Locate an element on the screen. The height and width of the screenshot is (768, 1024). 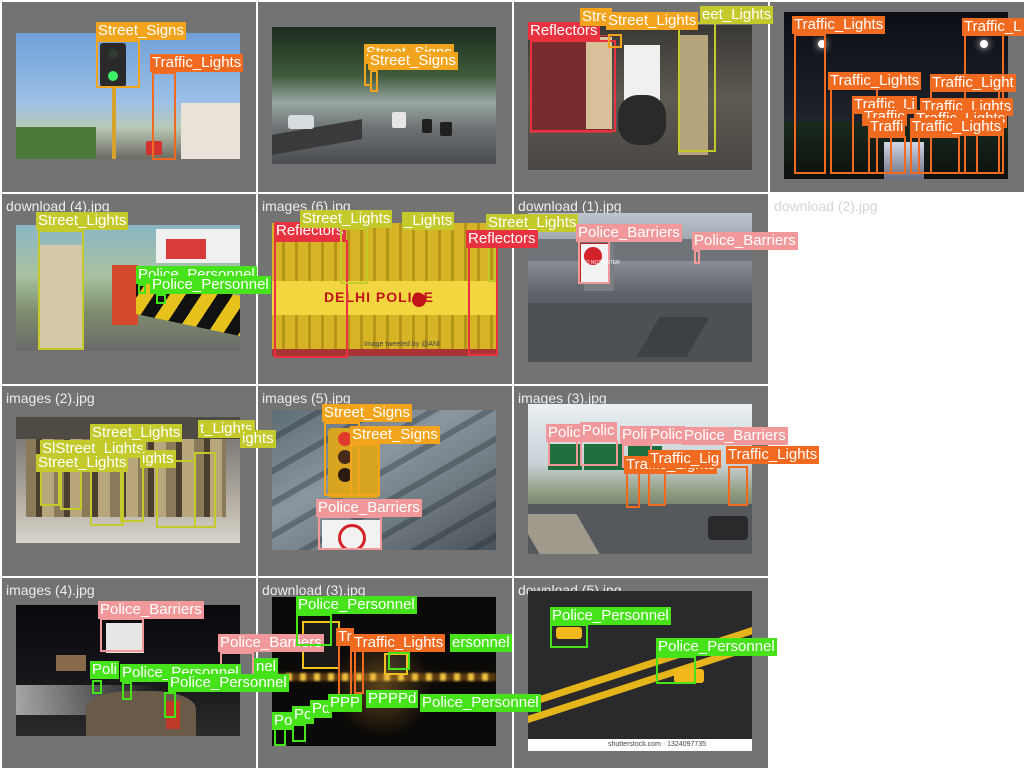
tile-filename: images (5).jpg is located at coordinates (306, 398).